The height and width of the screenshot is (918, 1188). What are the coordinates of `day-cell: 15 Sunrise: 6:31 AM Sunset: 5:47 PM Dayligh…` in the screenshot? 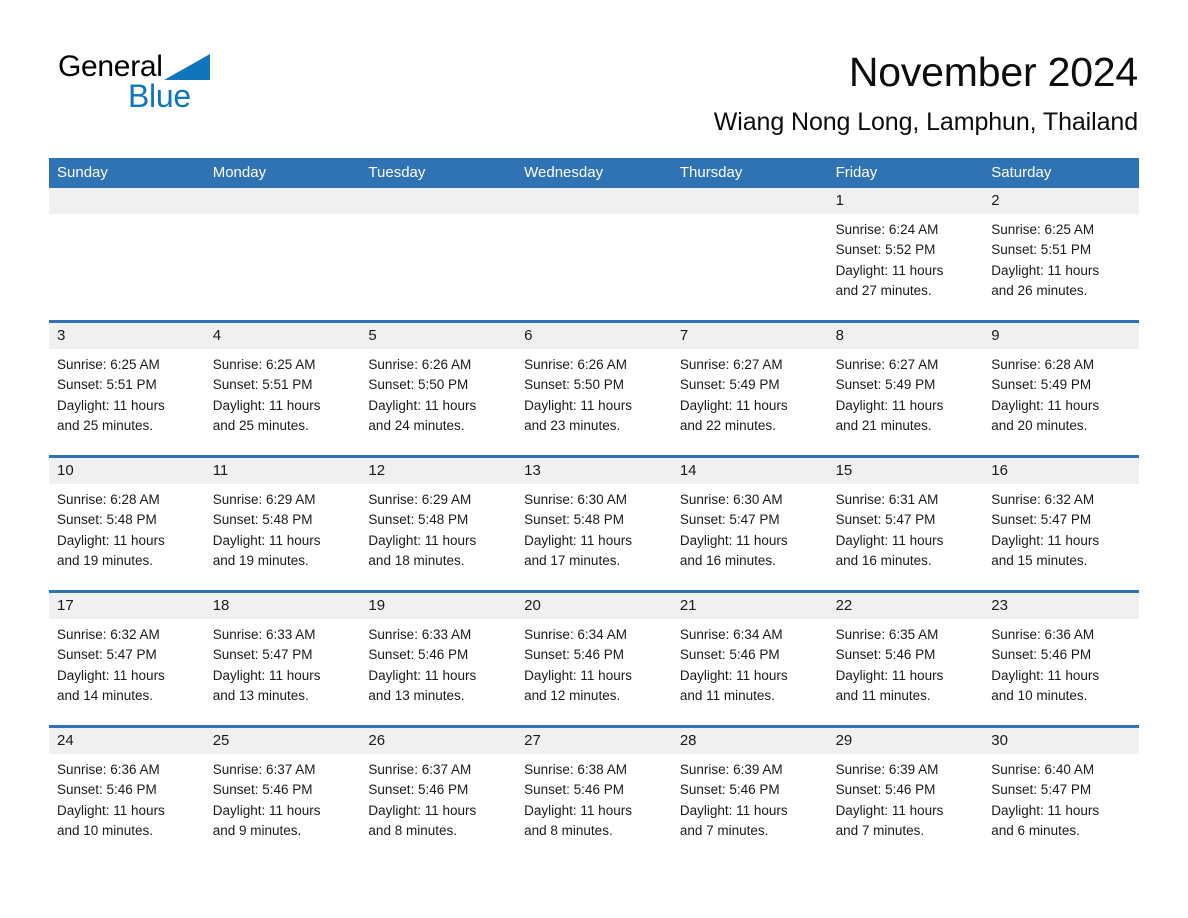 It's located at (905, 524).